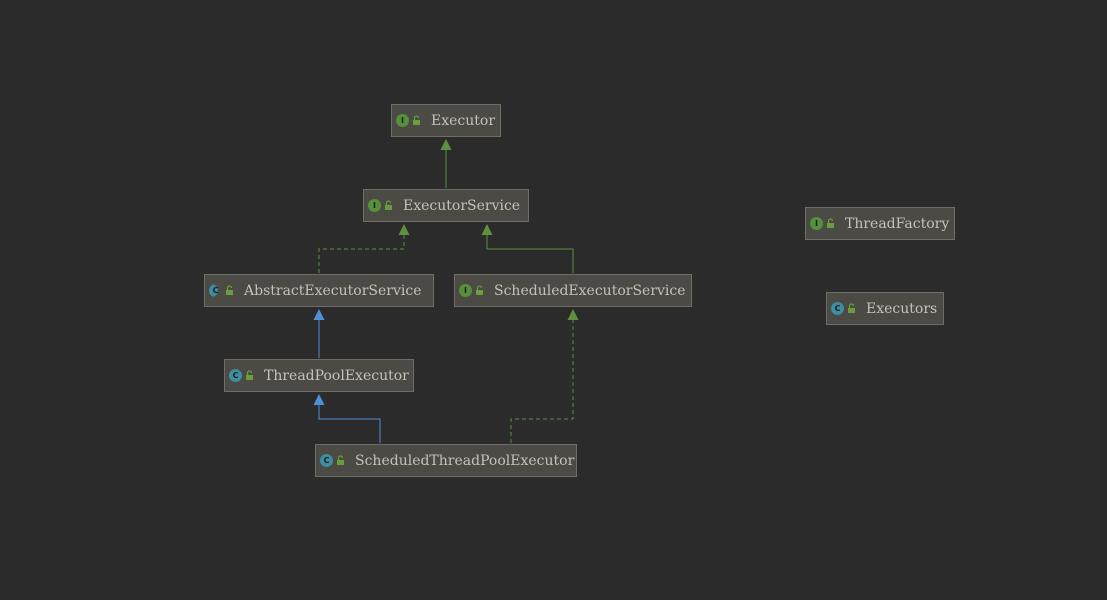 Image resolution: width=1107 pixels, height=600 pixels. What do you see at coordinates (897, 223) in the screenshot?
I see `node-label: ThreadFactory` at bounding box center [897, 223].